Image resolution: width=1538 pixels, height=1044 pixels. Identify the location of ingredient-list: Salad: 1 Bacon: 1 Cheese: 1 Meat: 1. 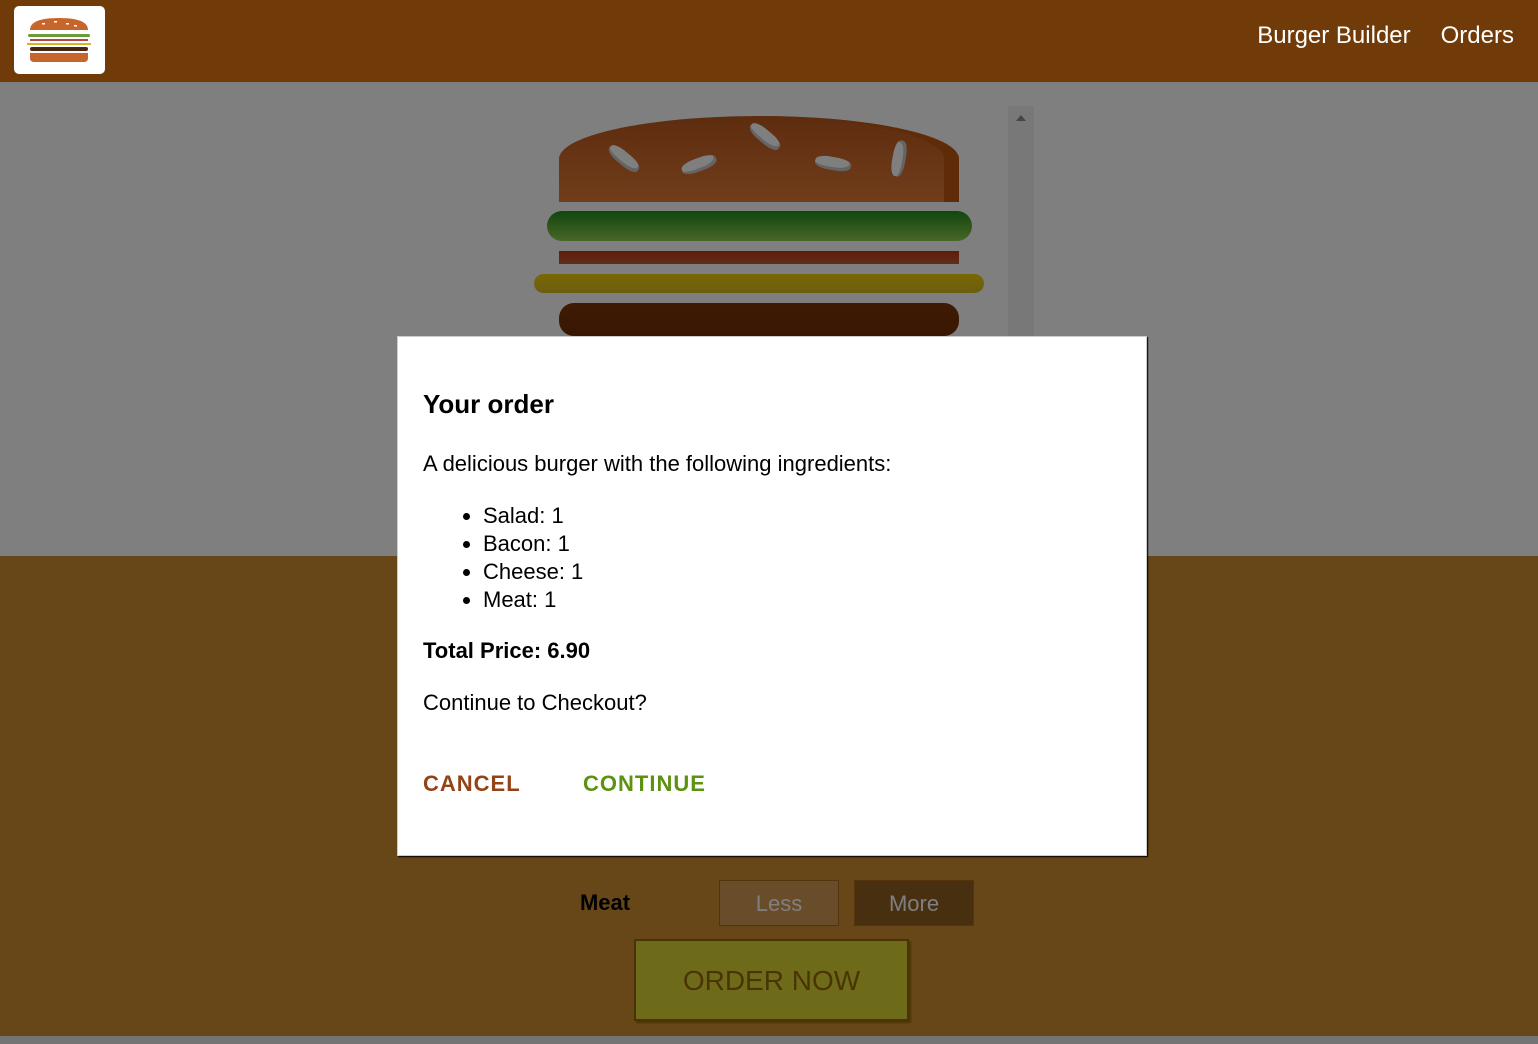
(503, 558).